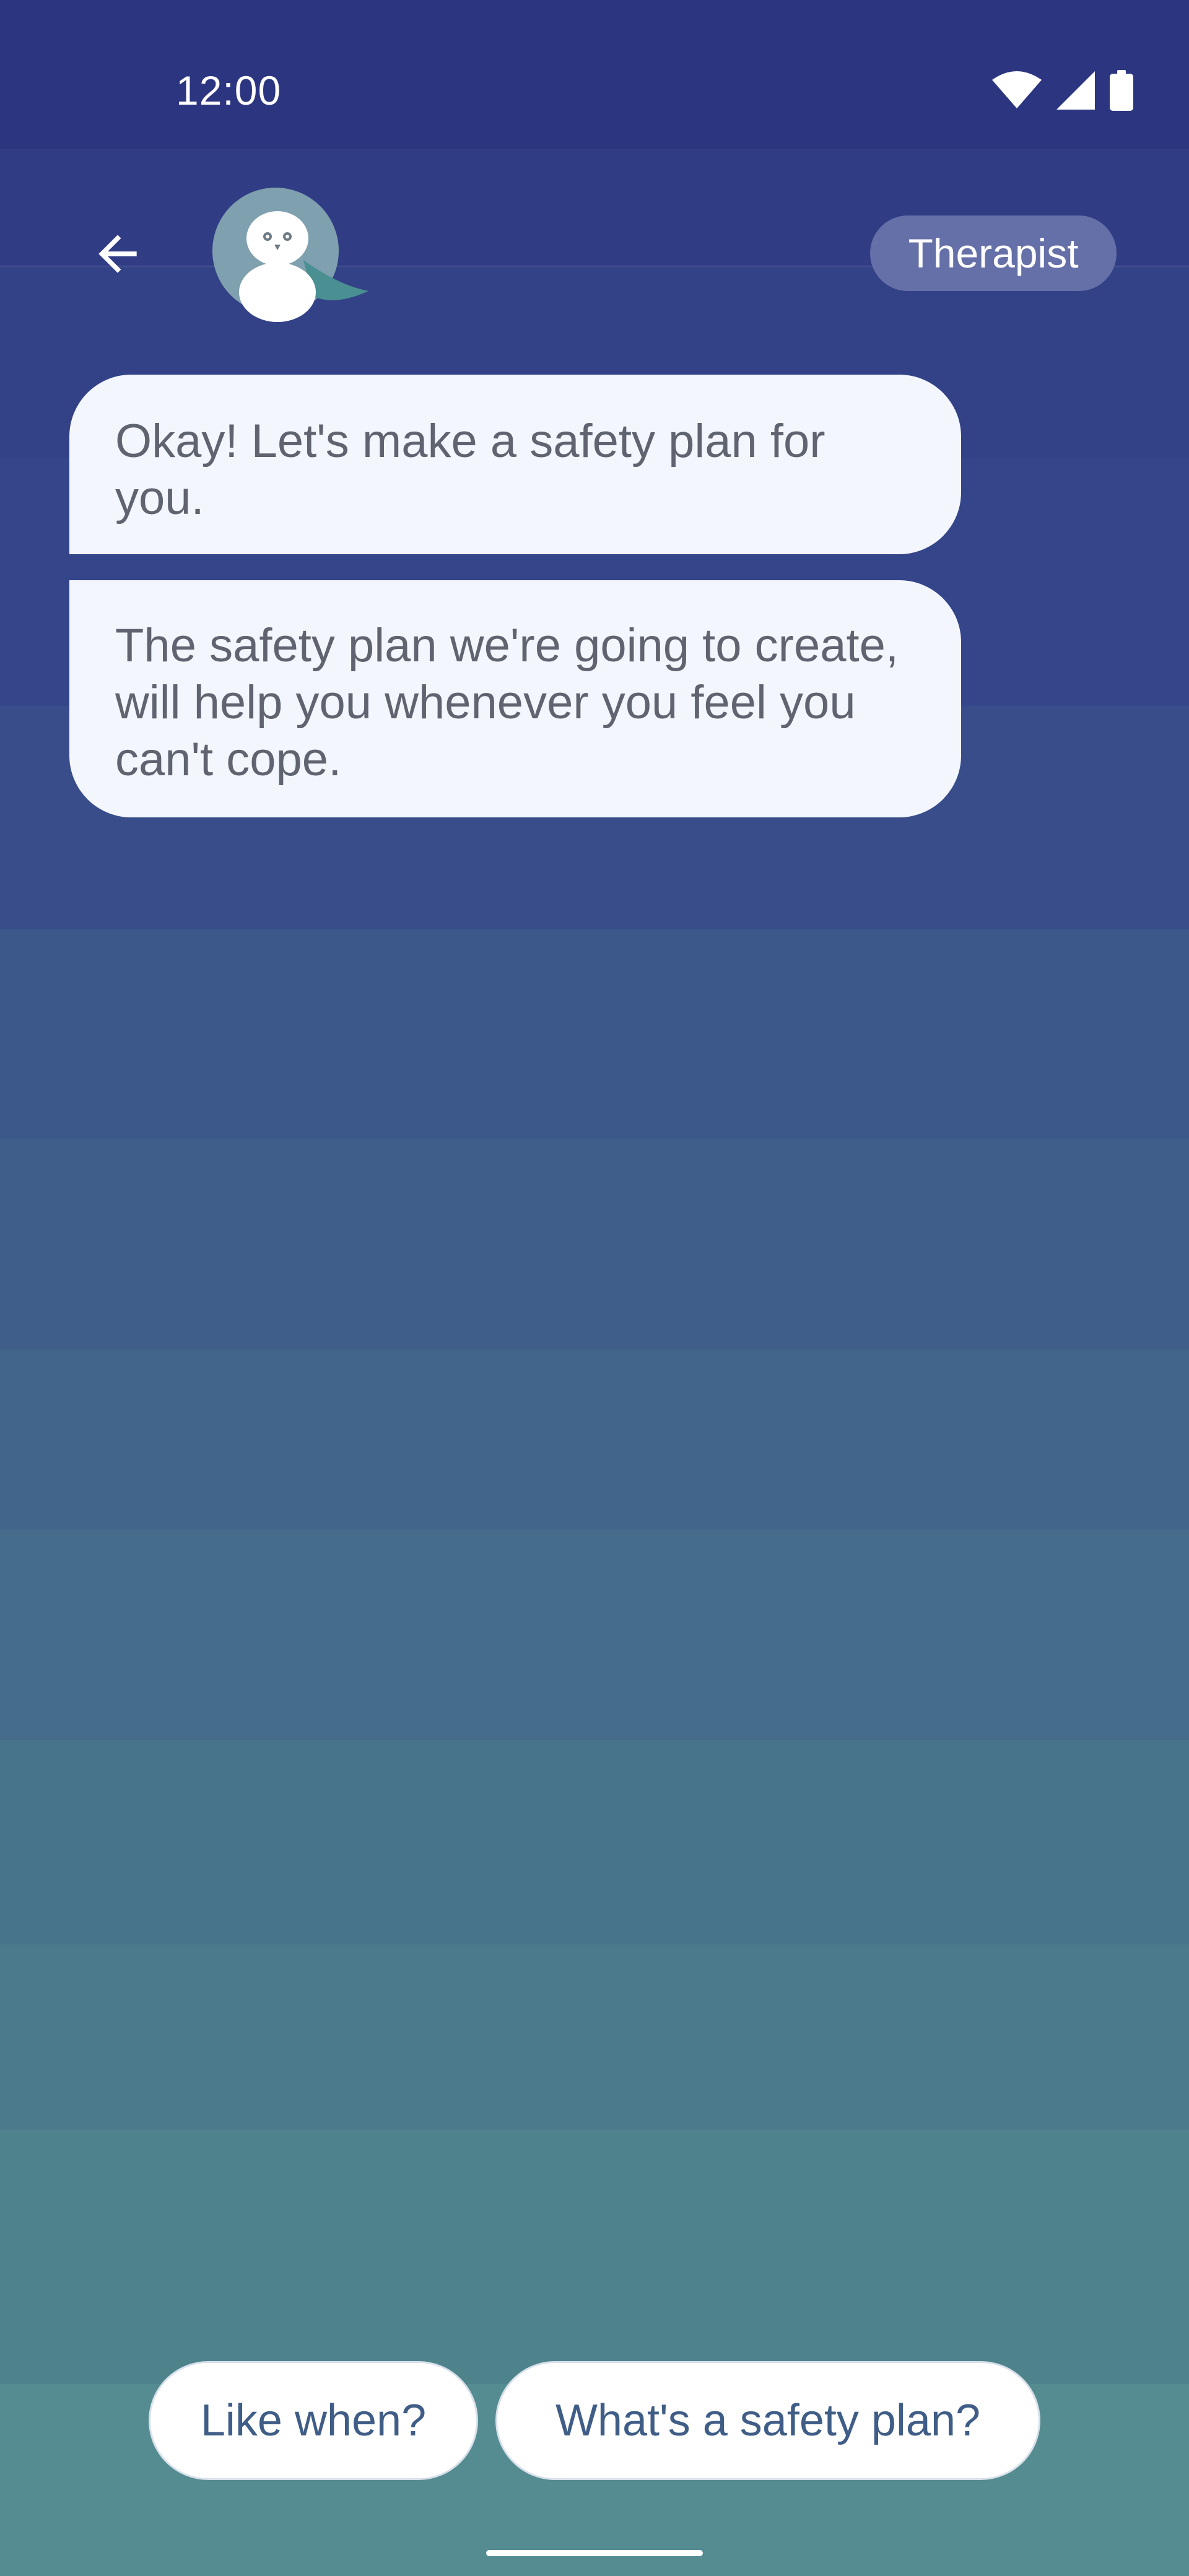 The image size is (1189, 2576). I want to click on penguin-avatar-icon, so click(290, 255).